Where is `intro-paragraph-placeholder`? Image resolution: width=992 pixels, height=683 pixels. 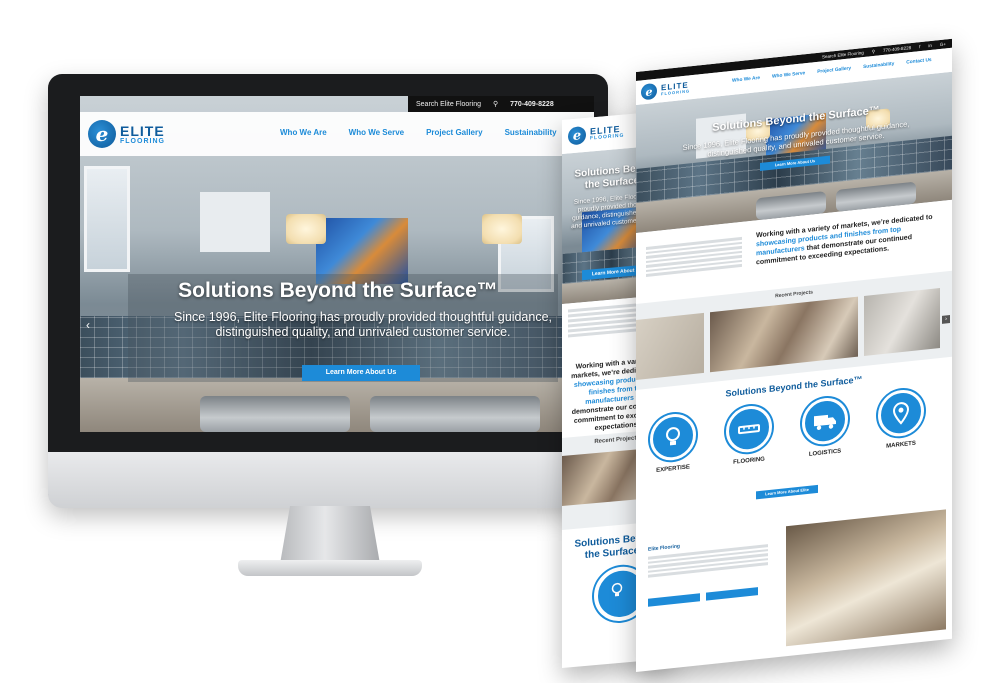 intro-paragraph-placeholder is located at coordinates (694, 257).